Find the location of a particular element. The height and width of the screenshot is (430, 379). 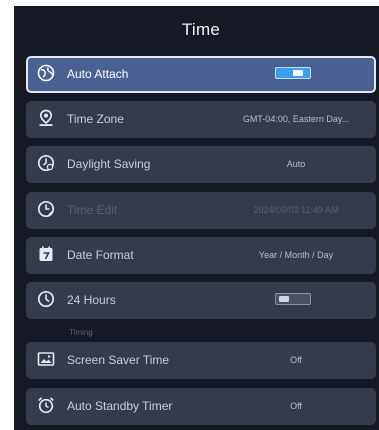

setting-label: Screen Saver Time is located at coordinates (118, 360).